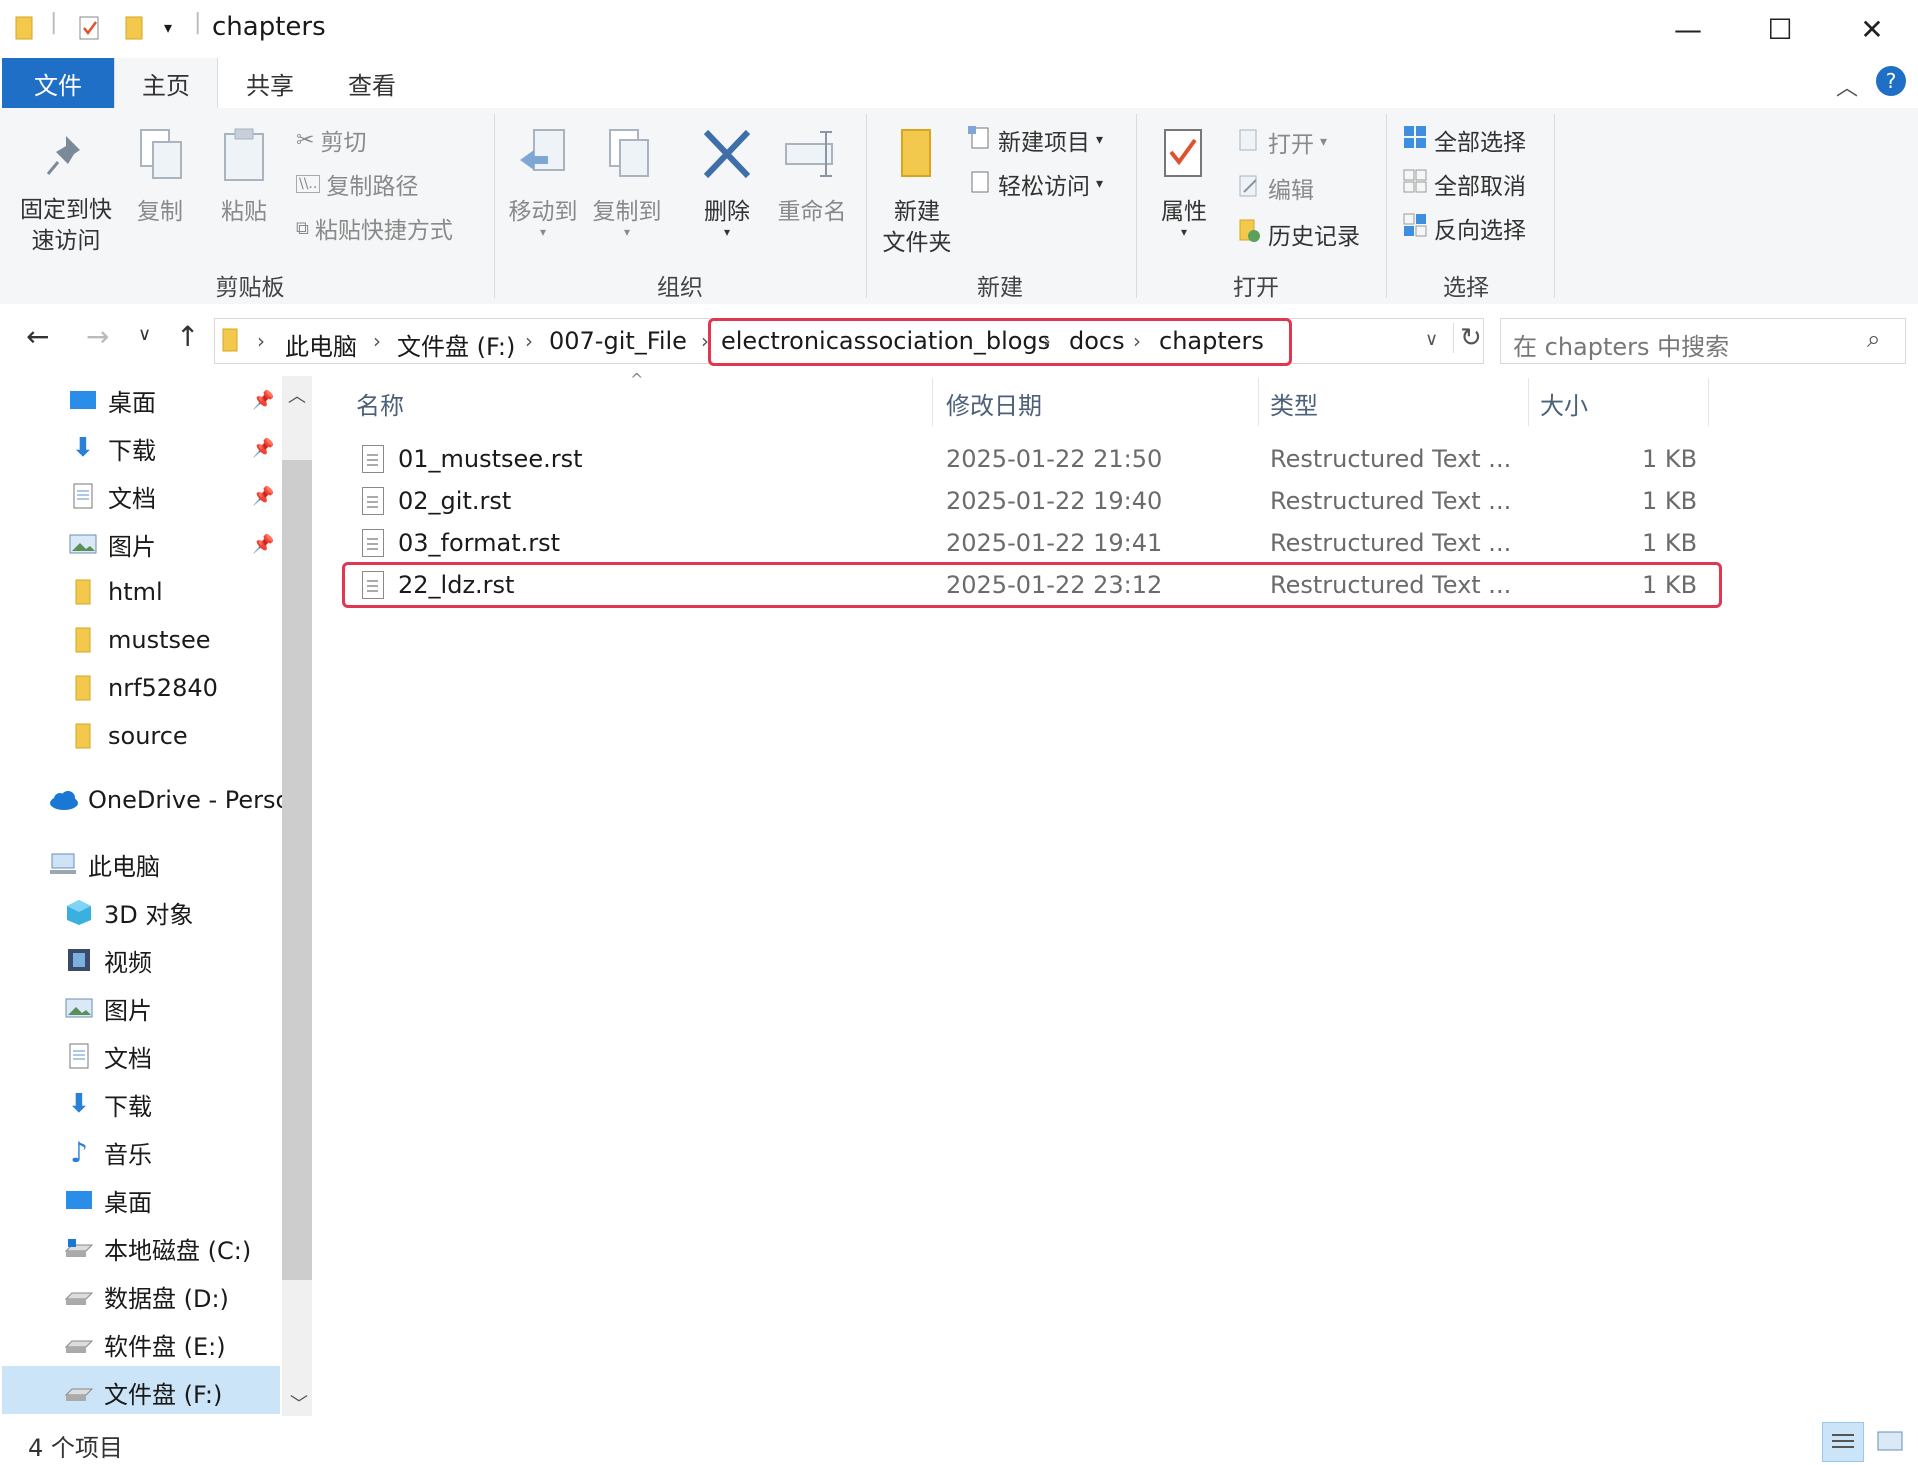 The height and width of the screenshot is (1465, 1918). What do you see at coordinates (97, 336) in the screenshot?
I see `forward-arrow-icon: →` at bounding box center [97, 336].